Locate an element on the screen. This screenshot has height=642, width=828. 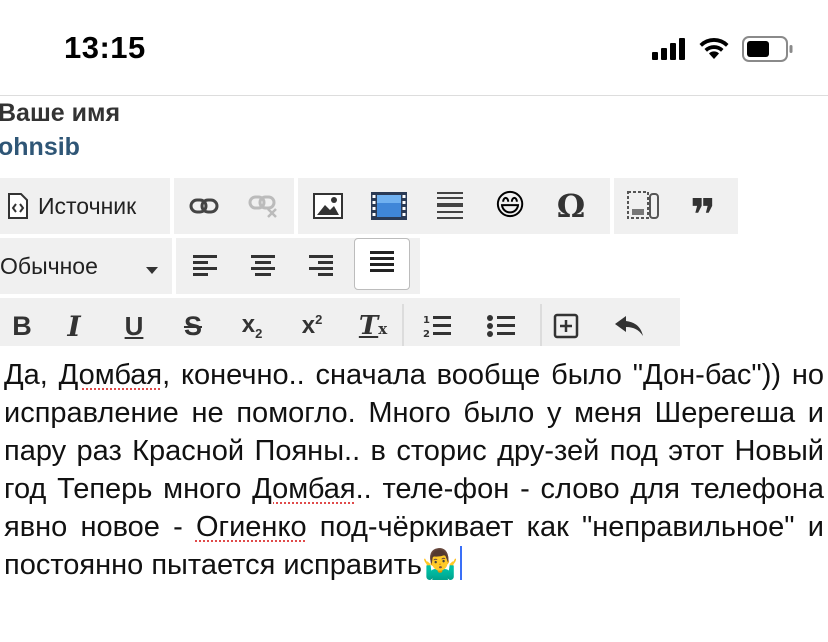
svg-text: 1 is located at coordinates (426, 320).